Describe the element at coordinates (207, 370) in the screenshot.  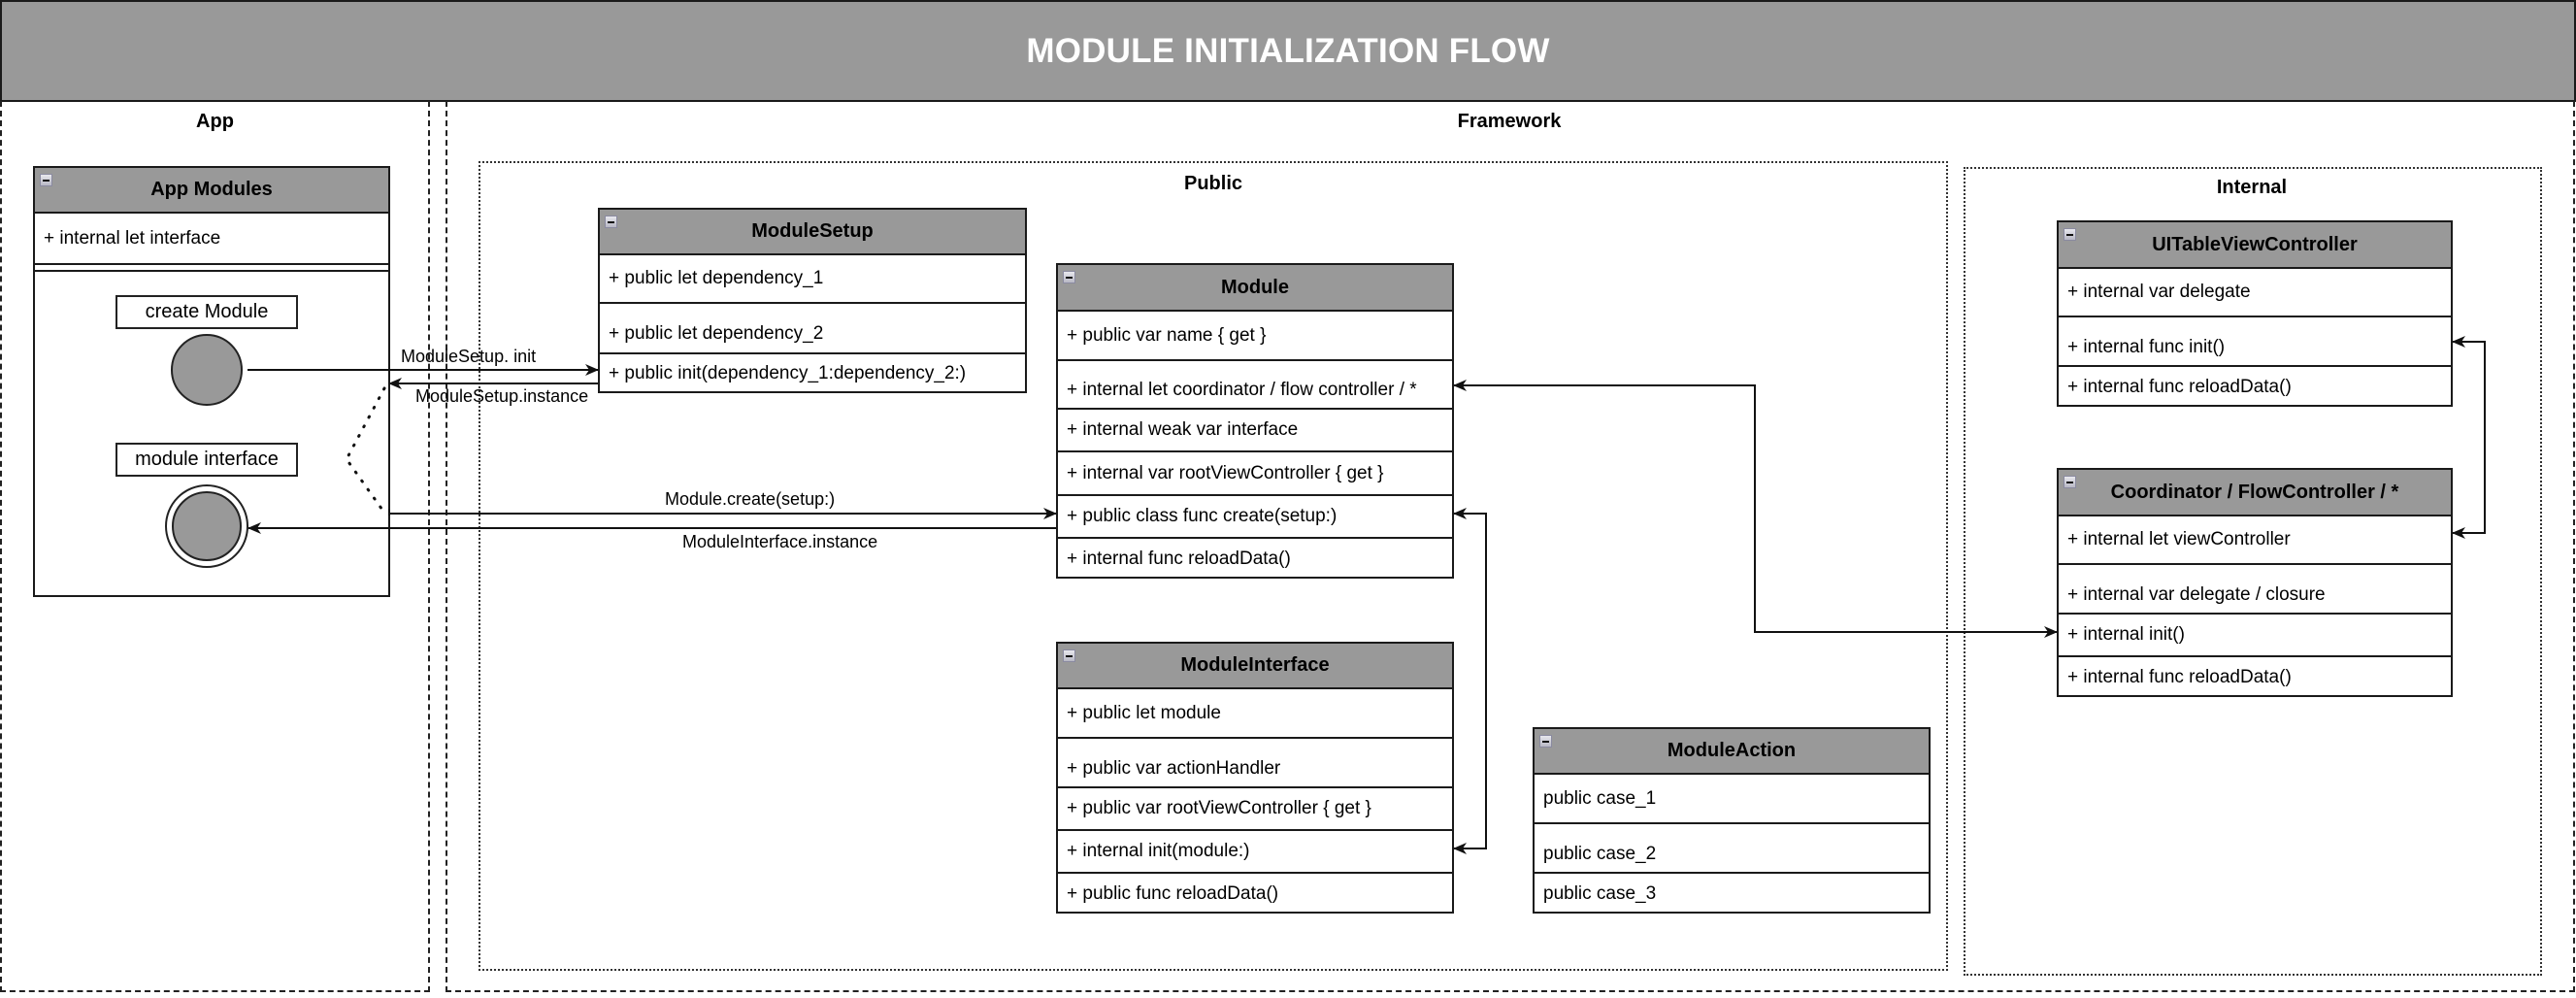
I see `initial-state-node` at that location.